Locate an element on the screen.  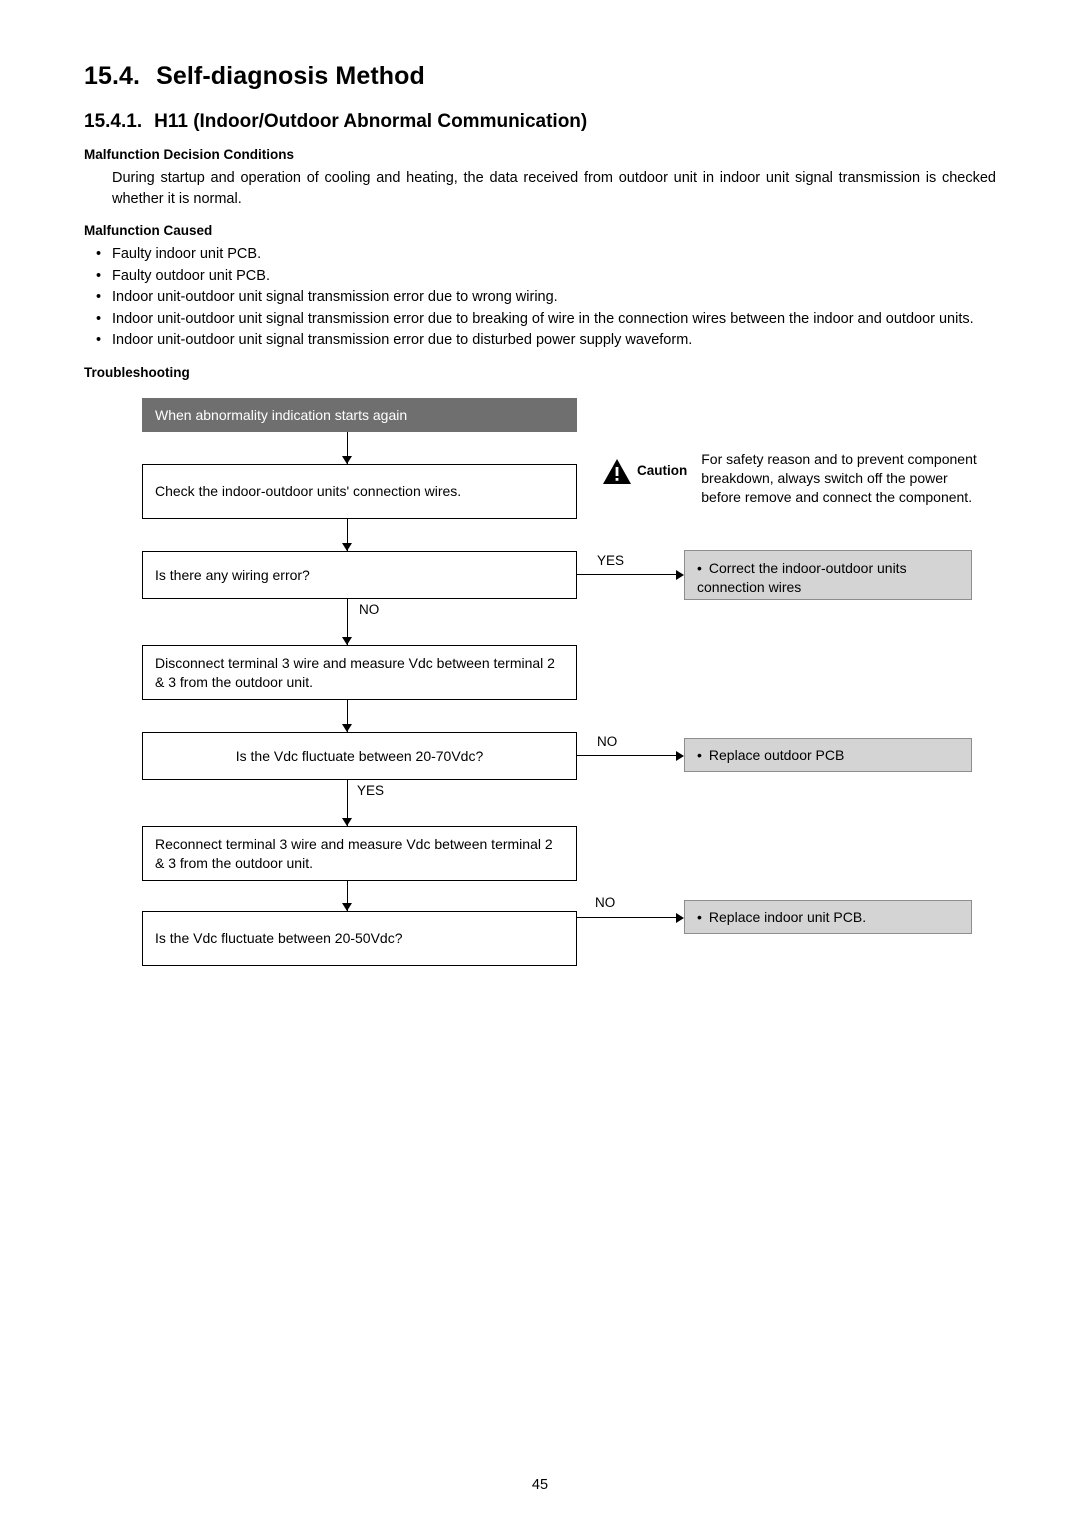
subsection-number: 15.4.1. is located at coordinates (113, 121).